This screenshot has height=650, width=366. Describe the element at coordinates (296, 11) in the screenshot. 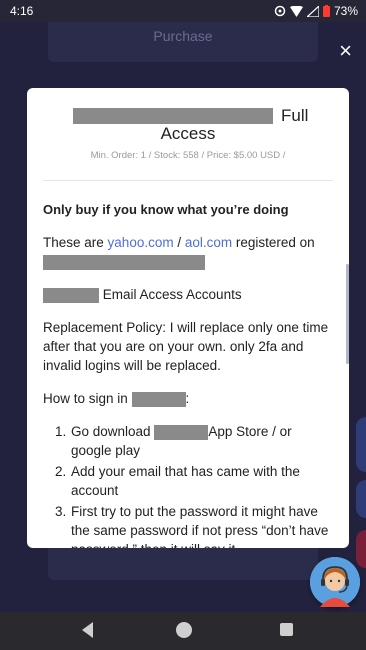

I see `wifi-icon` at that location.